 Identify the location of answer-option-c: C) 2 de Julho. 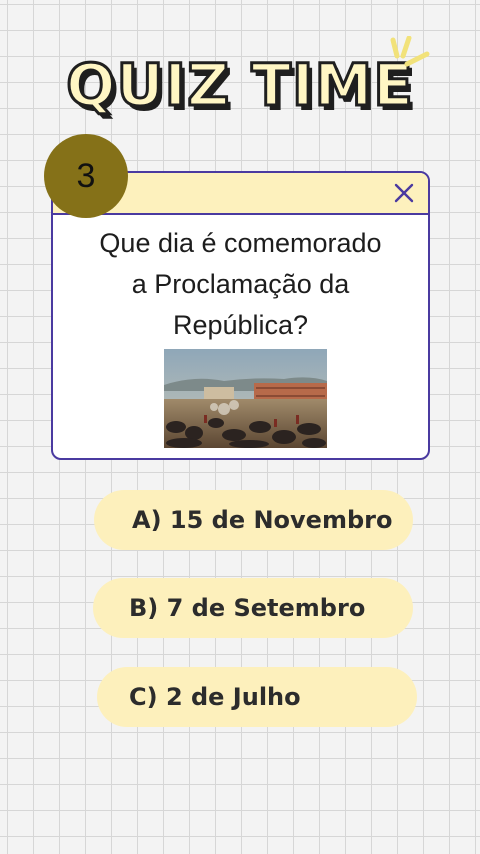
(257, 697).